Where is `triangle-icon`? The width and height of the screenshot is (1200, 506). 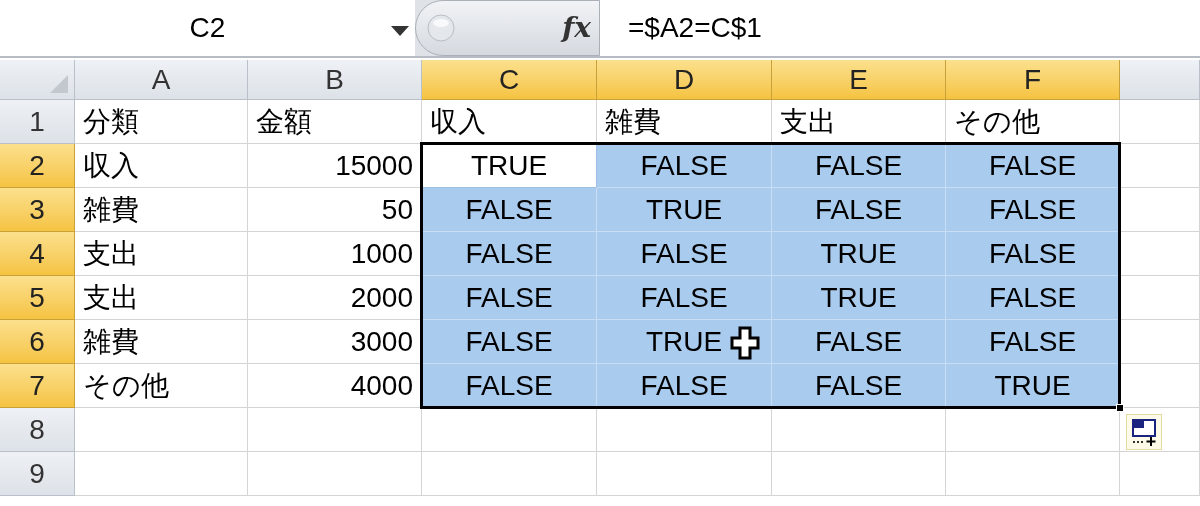 triangle-icon is located at coordinates (59, 84).